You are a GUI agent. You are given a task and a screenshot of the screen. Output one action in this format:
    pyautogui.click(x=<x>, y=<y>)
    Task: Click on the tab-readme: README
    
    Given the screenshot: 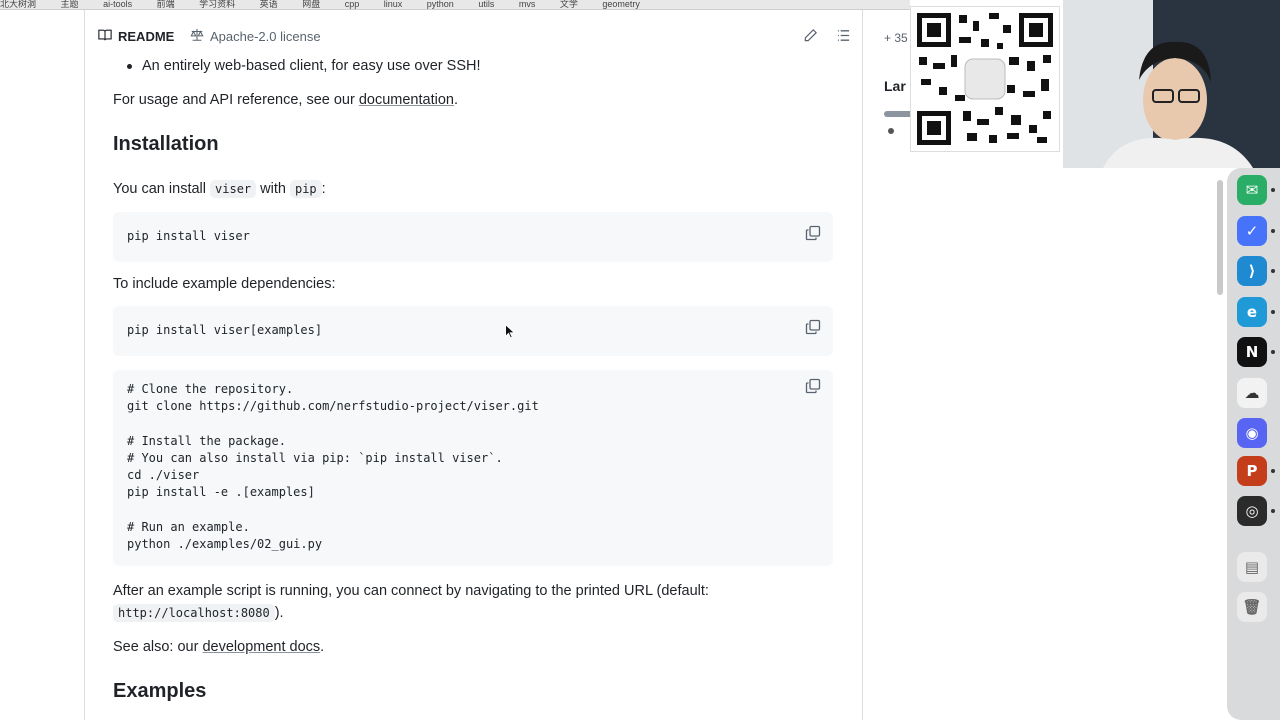 What is the action you would take?
    pyautogui.click(x=136, y=36)
    